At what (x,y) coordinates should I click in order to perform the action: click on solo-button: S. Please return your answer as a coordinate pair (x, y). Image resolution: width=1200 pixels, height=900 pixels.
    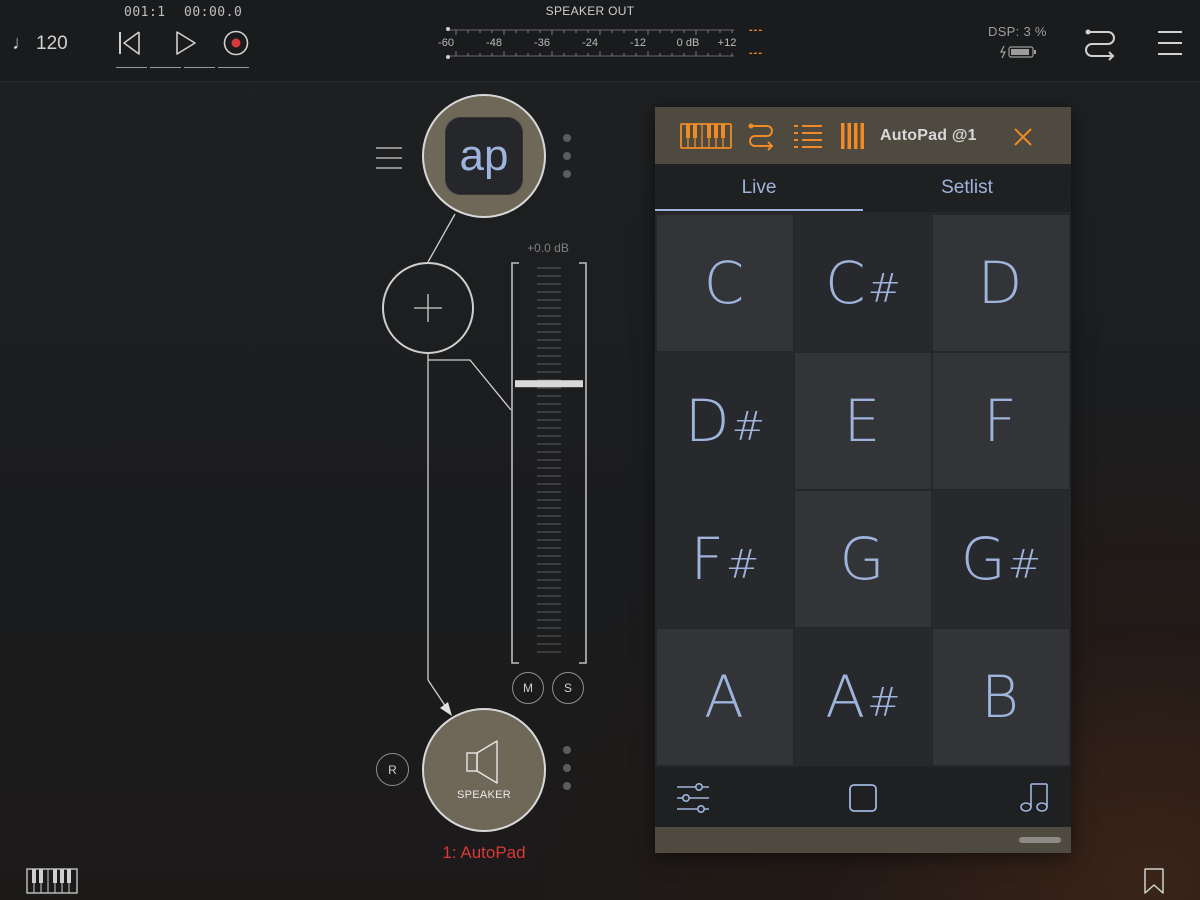
    Looking at the image, I should click on (568, 688).